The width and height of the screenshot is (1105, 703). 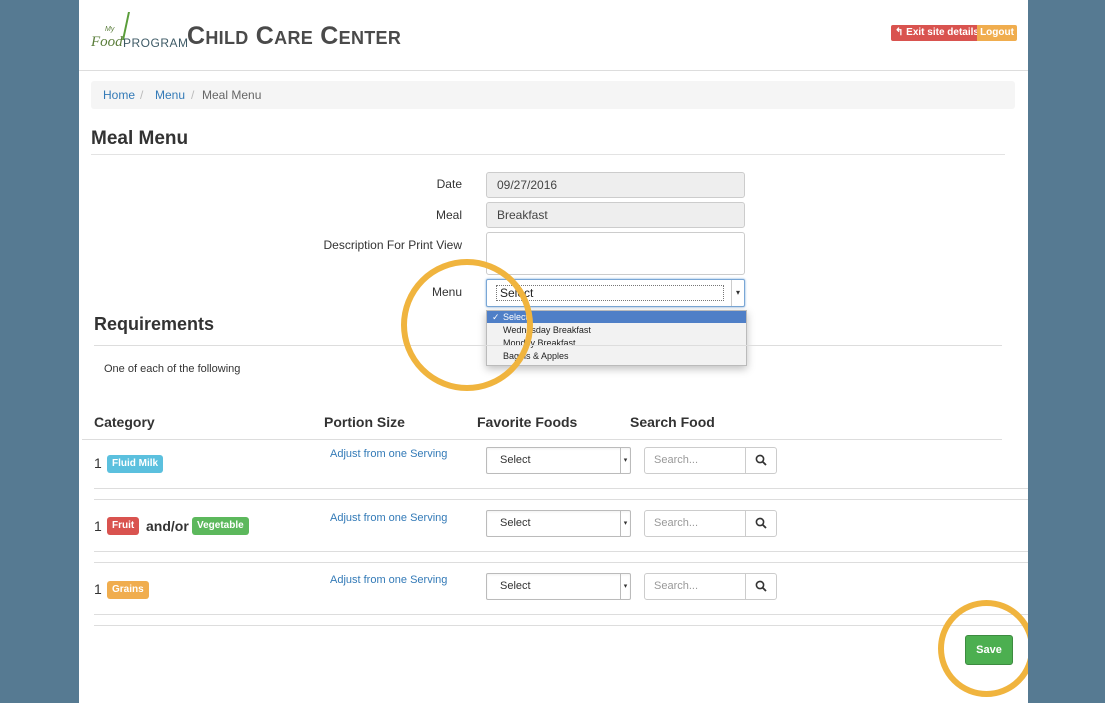 What do you see at coordinates (446, 292) in the screenshot?
I see `menu-label: Menu` at bounding box center [446, 292].